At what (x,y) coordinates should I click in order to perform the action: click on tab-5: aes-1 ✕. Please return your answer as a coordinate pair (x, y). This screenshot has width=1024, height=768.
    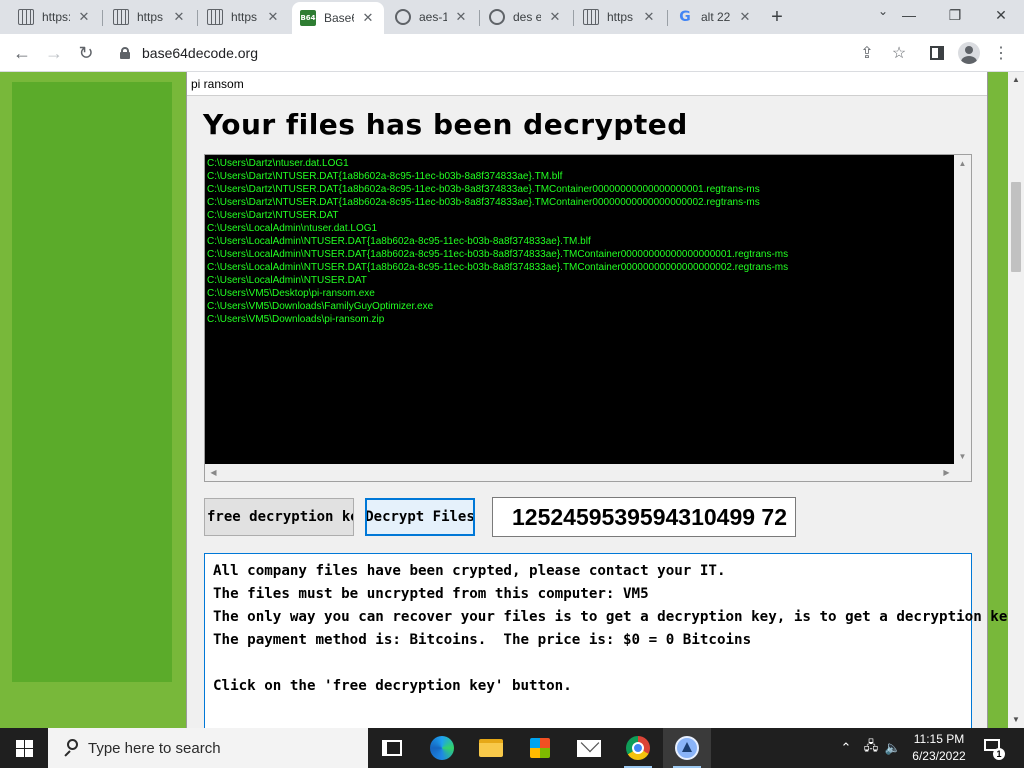
    Looking at the image, I should click on (432, 17).